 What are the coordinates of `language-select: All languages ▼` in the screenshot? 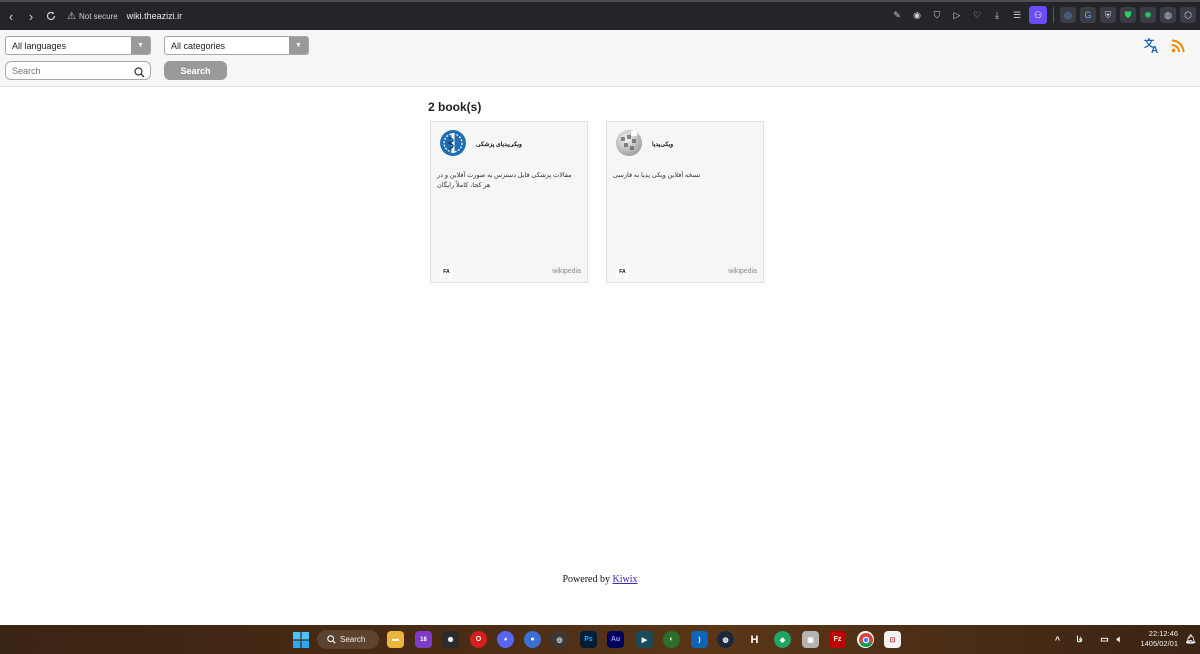 It's located at (78, 45).